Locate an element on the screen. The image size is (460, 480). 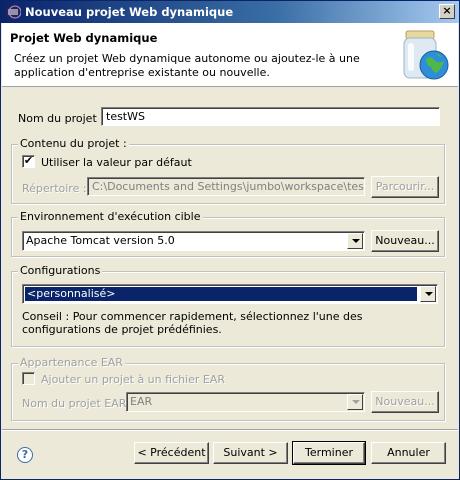
page-title: Projet Web dynamique is located at coordinates (84, 38).